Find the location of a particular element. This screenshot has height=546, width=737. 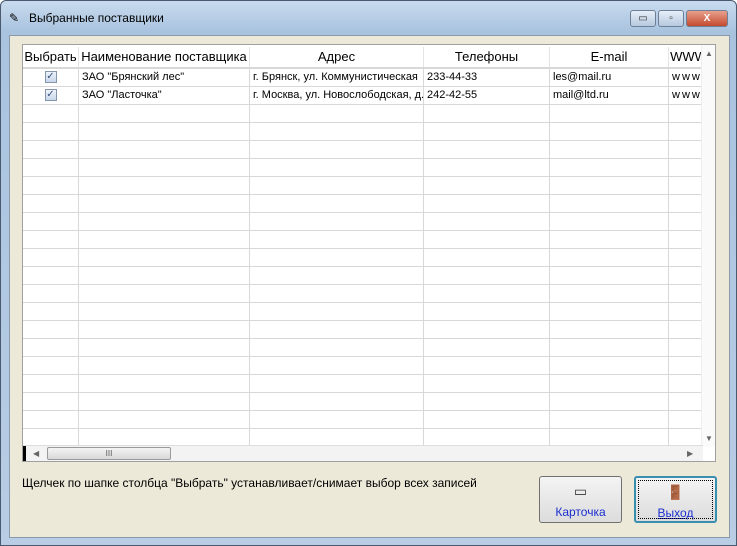

app-icon: ✎ is located at coordinates (14, 18).